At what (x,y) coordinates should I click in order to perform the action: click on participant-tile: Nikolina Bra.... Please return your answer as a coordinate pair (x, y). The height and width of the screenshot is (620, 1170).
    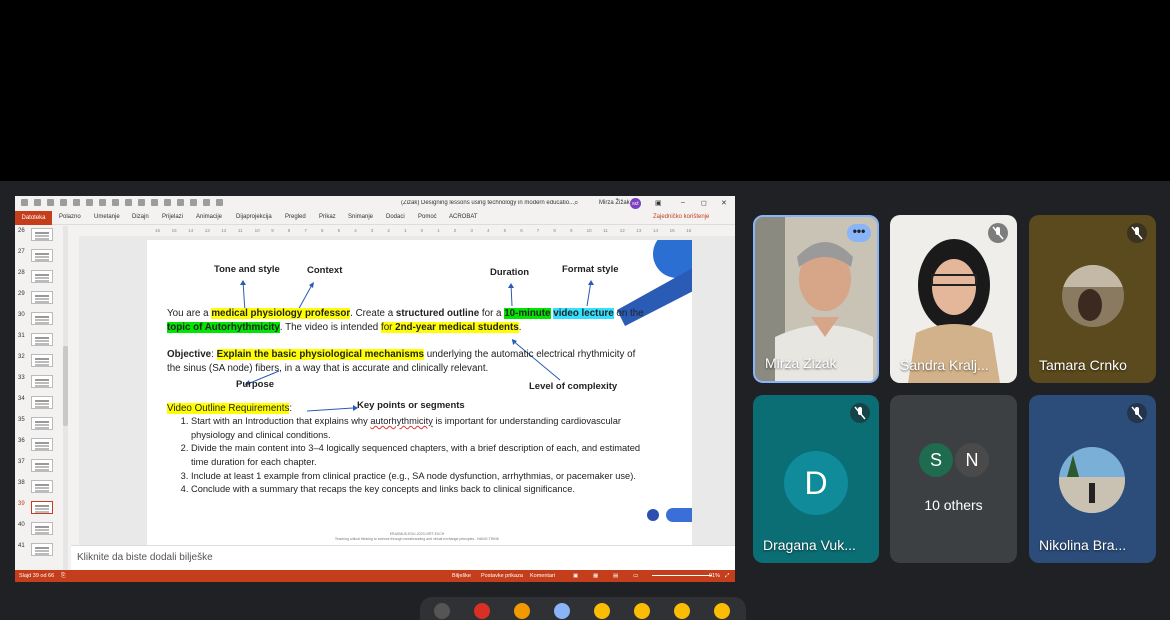
    Looking at the image, I should click on (1092, 479).